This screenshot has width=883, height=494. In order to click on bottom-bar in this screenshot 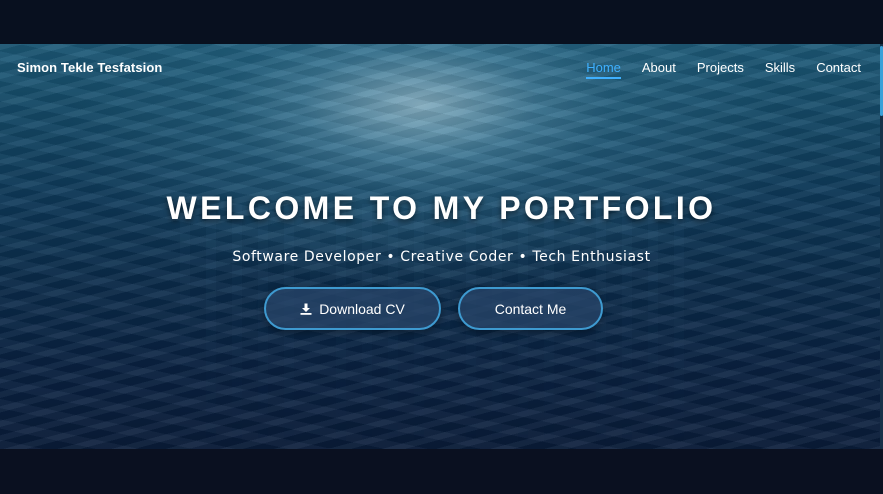, I will do `click(441, 471)`.